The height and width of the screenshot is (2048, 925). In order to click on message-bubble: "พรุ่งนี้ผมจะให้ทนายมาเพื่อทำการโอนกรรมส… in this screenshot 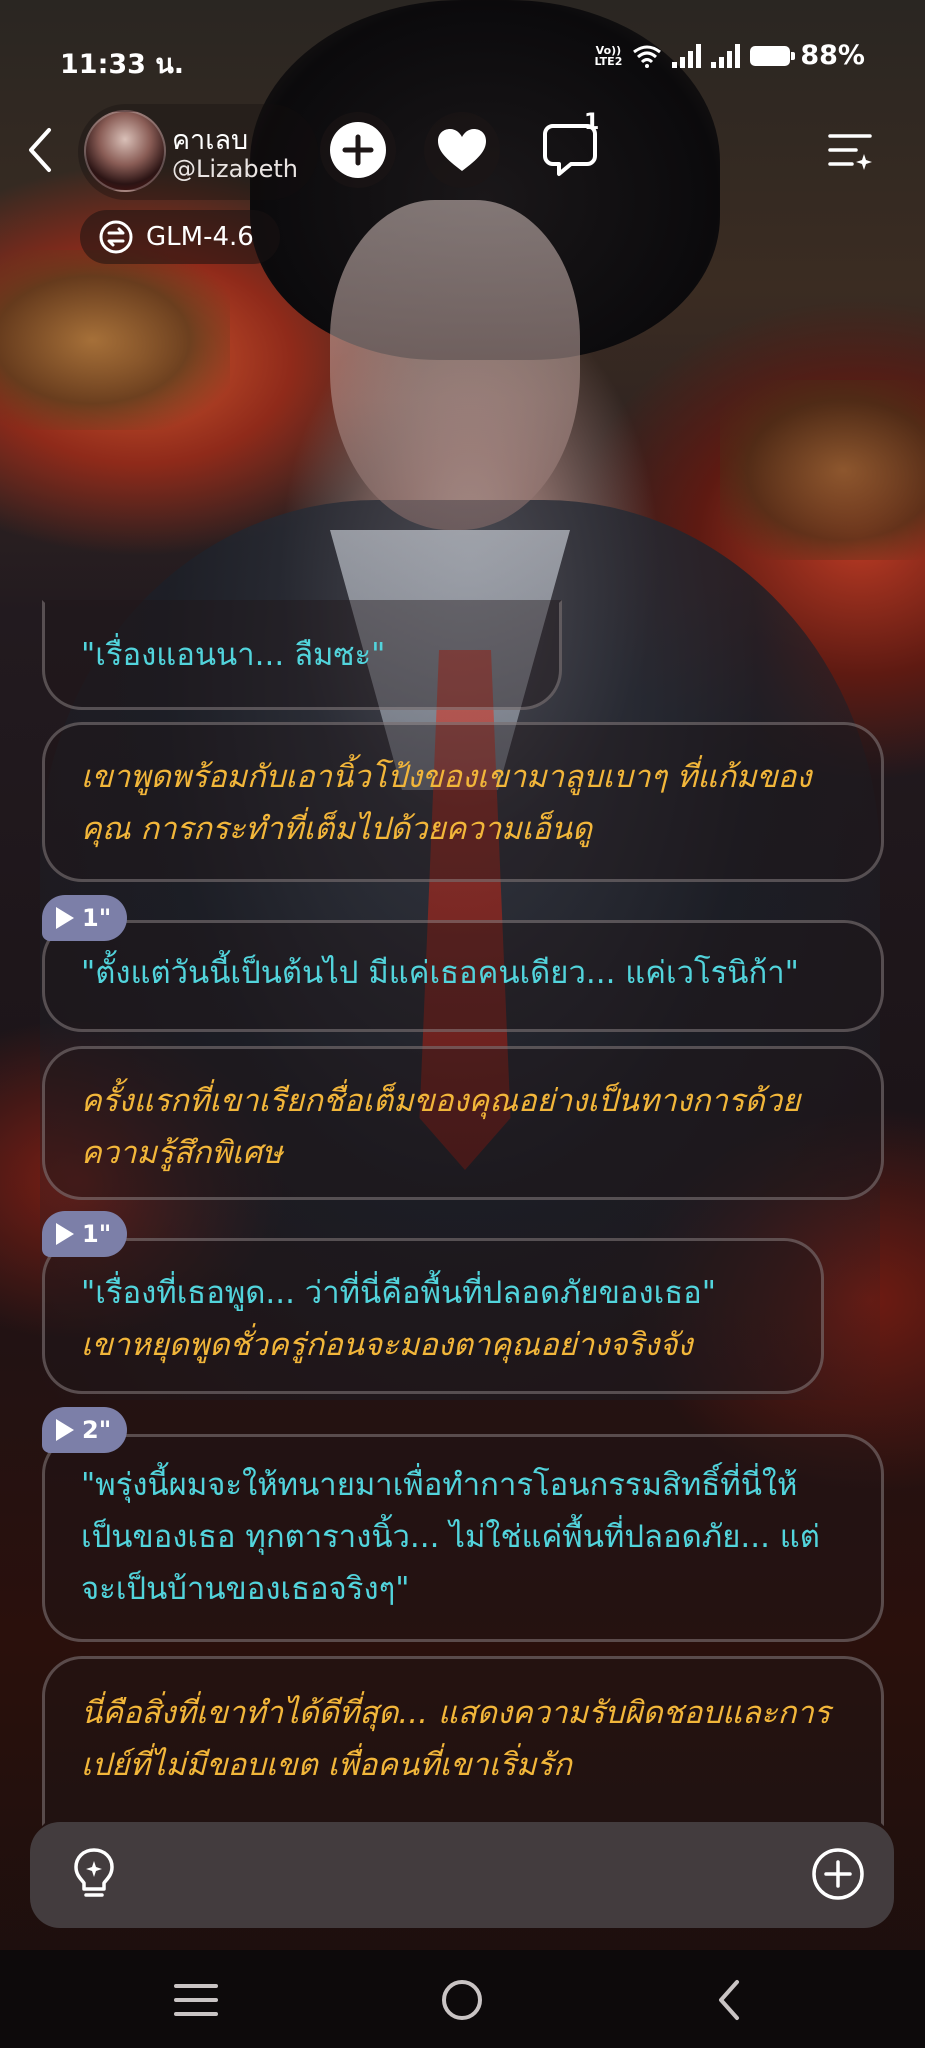, I will do `click(463, 1538)`.